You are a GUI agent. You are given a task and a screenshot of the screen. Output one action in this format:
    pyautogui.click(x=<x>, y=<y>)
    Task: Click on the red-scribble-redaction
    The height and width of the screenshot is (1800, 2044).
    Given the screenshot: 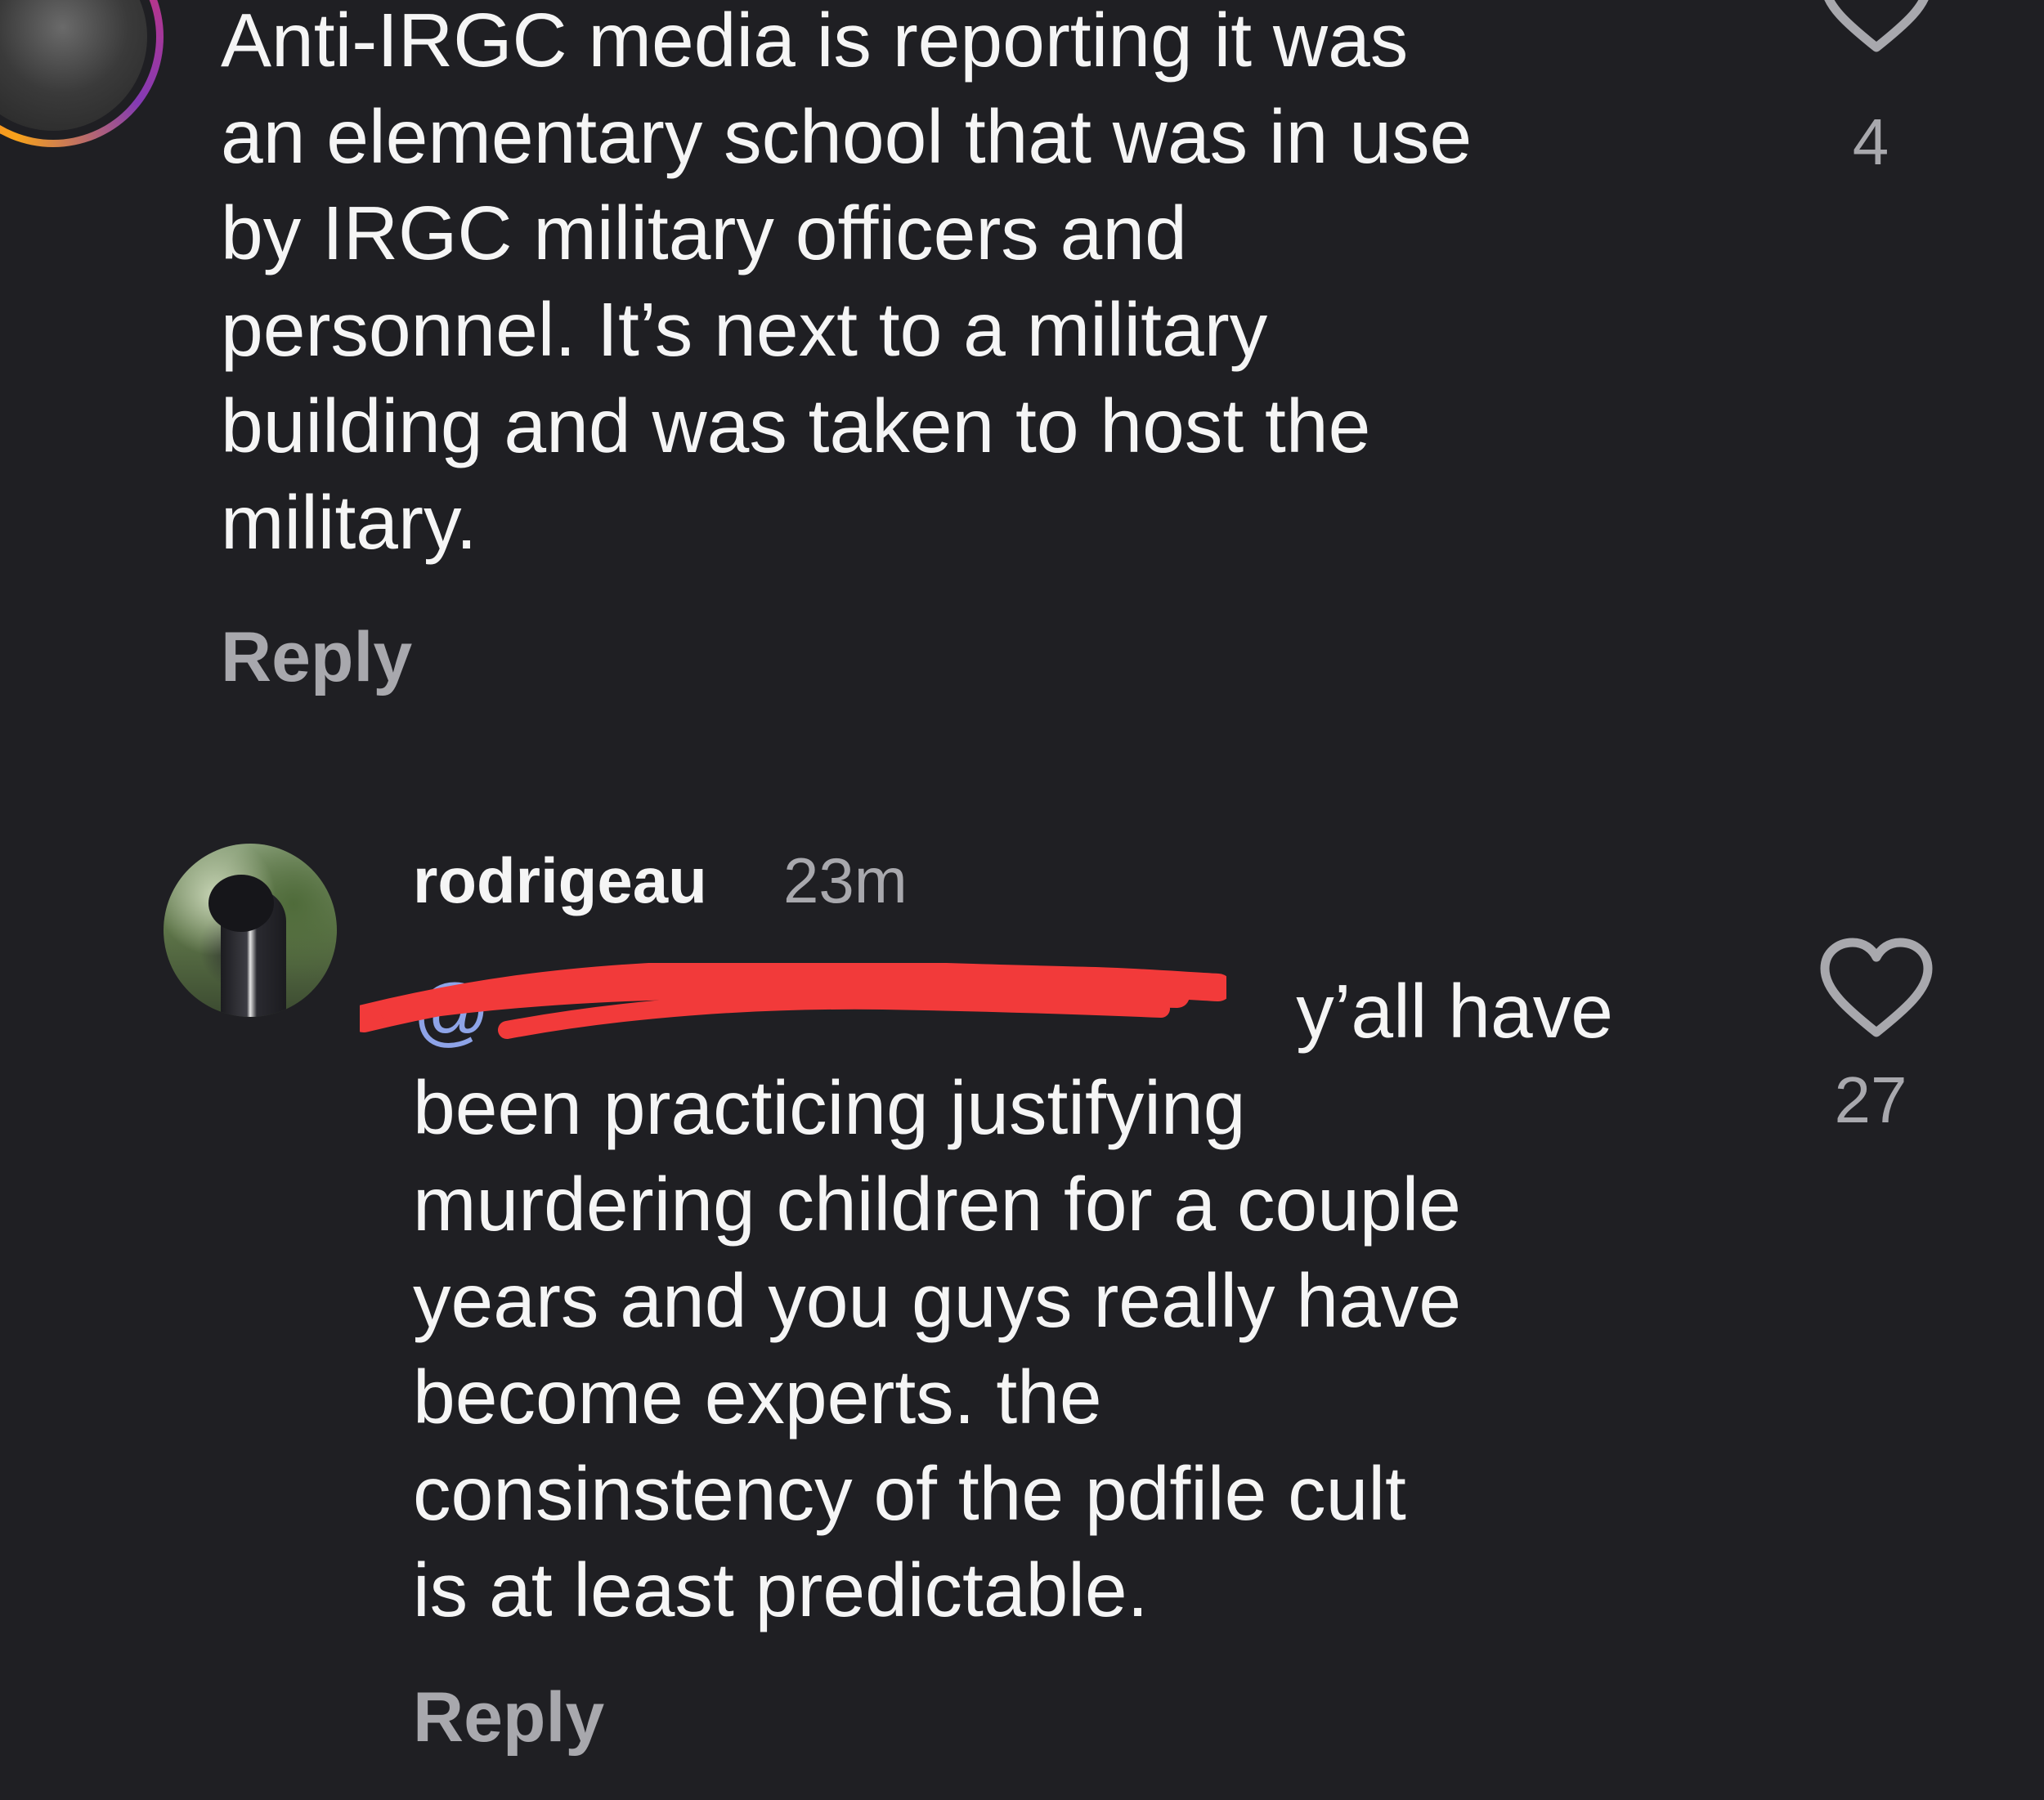 What is the action you would take?
    pyautogui.click(x=793, y=1001)
    